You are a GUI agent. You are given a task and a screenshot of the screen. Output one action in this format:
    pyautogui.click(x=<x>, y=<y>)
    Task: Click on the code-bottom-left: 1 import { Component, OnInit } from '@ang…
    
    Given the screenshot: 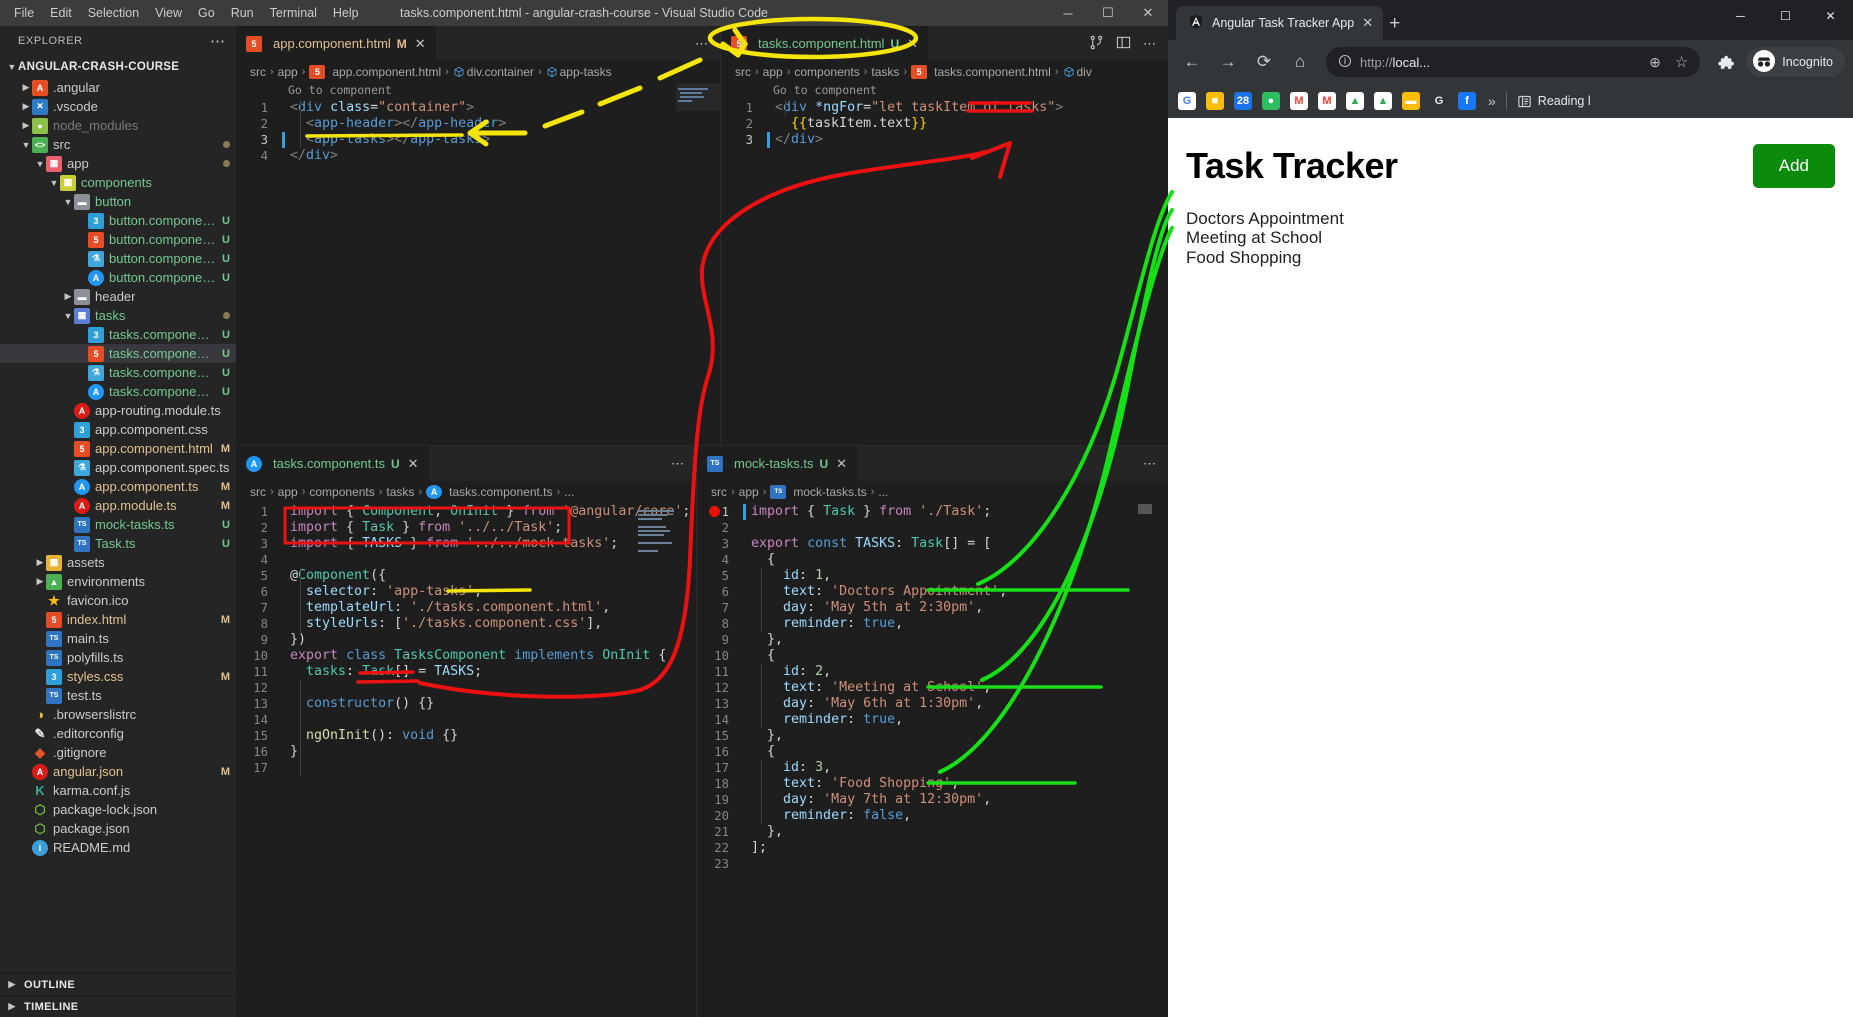 What is the action you would take?
    pyautogui.click(x=466, y=760)
    